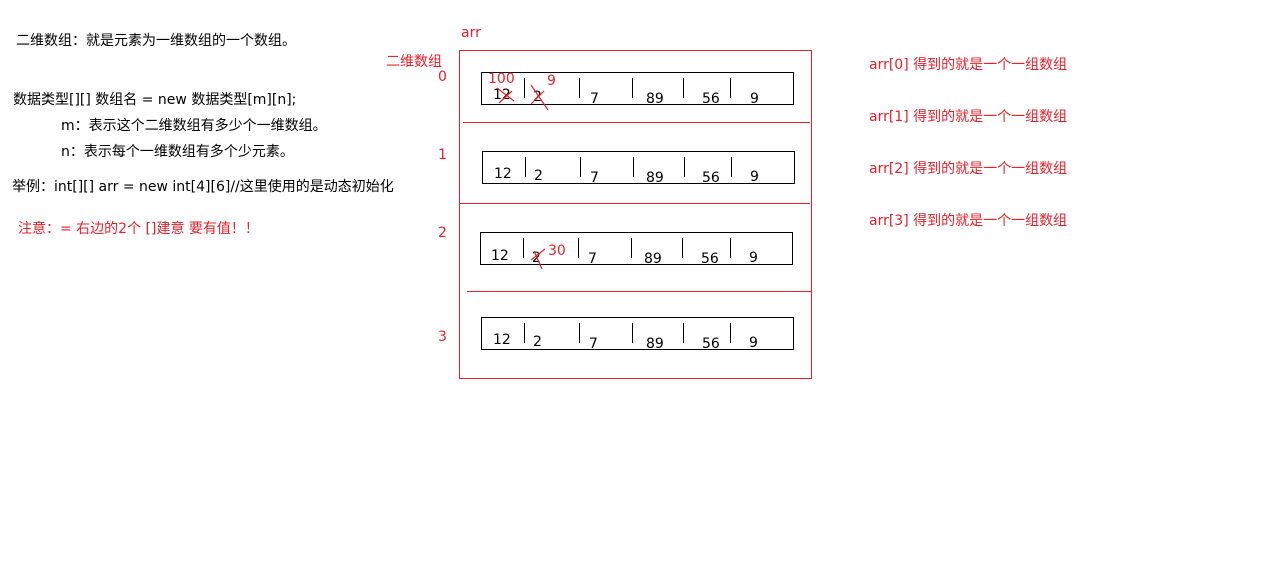 The image size is (1274, 580). Describe the element at coordinates (968, 221) in the screenshot. I see `arr-3-description: arr[3] 得到的就是一个一组数组` at that location.